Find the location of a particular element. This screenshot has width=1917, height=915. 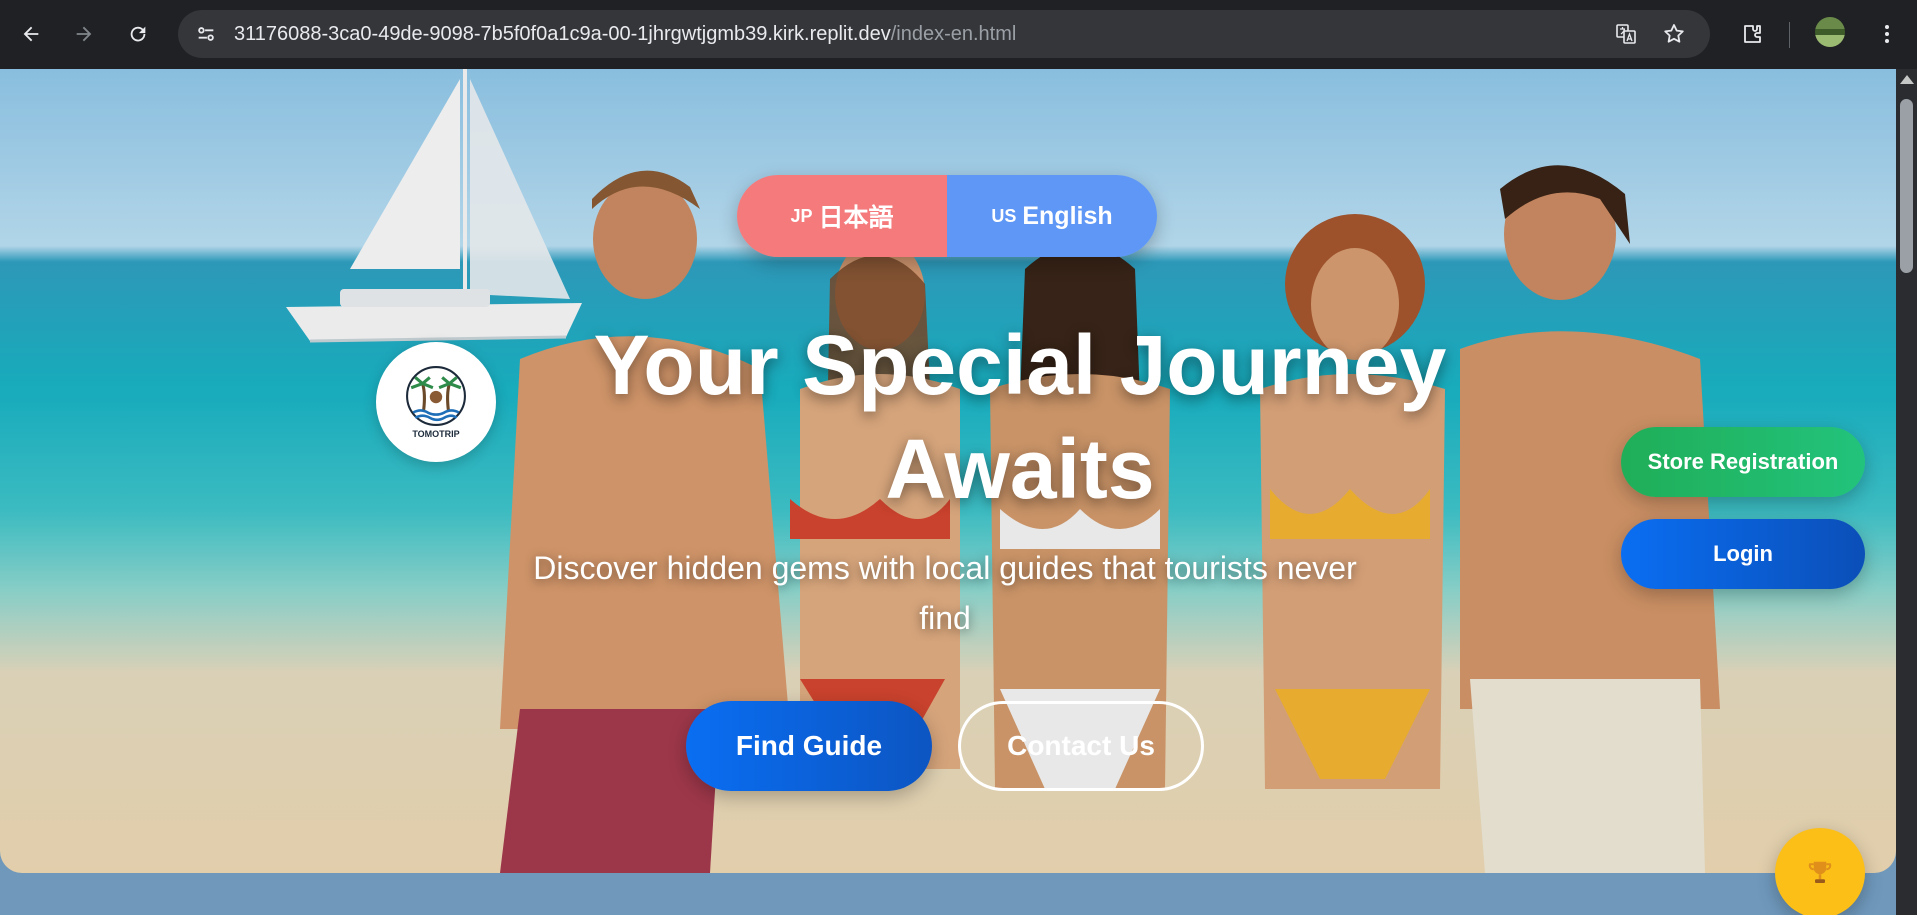

bookmark-star-icon is located at coordinates (1674, 34).